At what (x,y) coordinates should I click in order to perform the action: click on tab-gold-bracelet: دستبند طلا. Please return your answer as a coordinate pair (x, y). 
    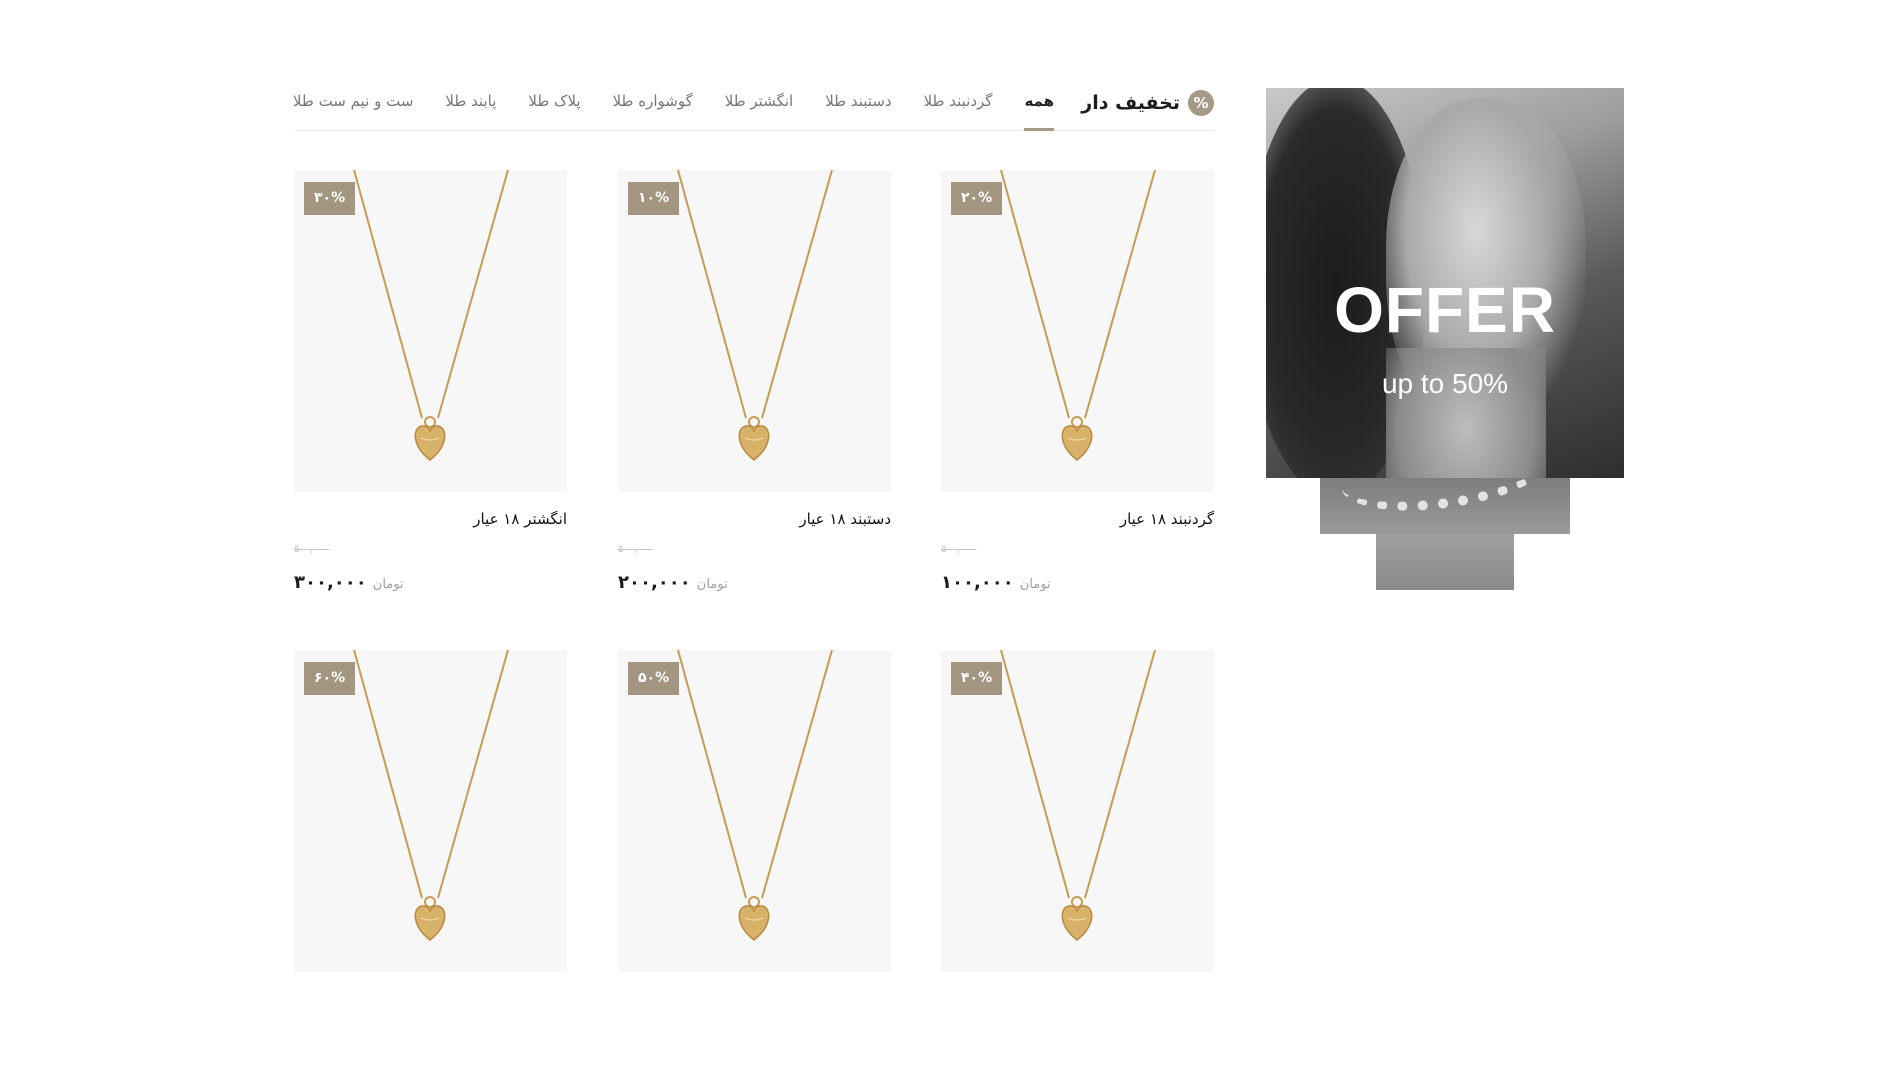
    Looking at the image, I should click on (858, 106).